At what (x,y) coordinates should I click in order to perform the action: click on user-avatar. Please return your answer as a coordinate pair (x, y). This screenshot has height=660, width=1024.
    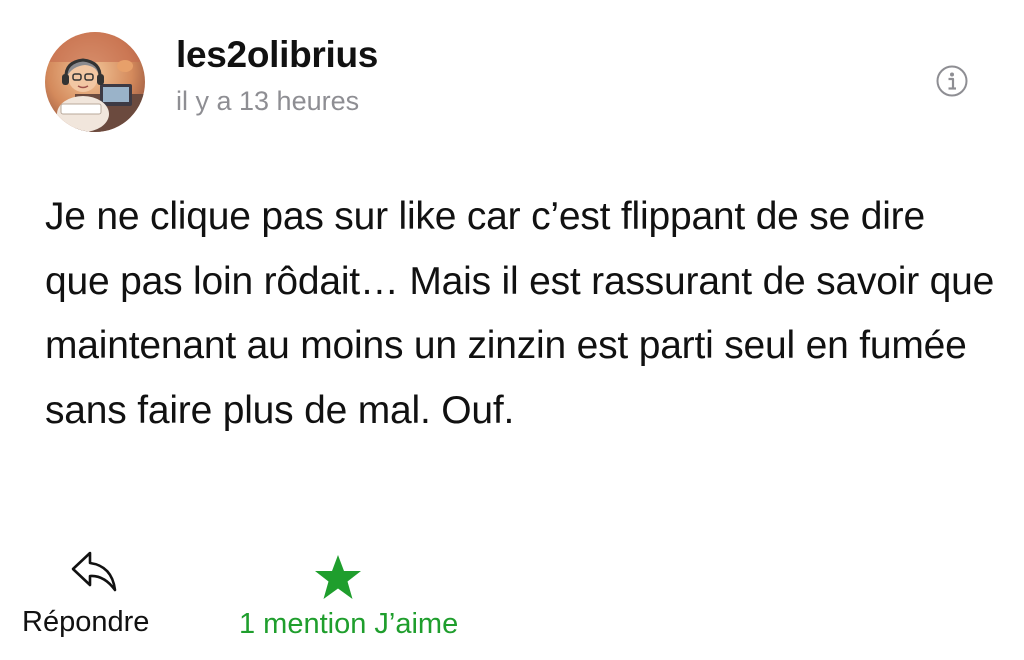
    Looking at the image, I should click on (95, 82).